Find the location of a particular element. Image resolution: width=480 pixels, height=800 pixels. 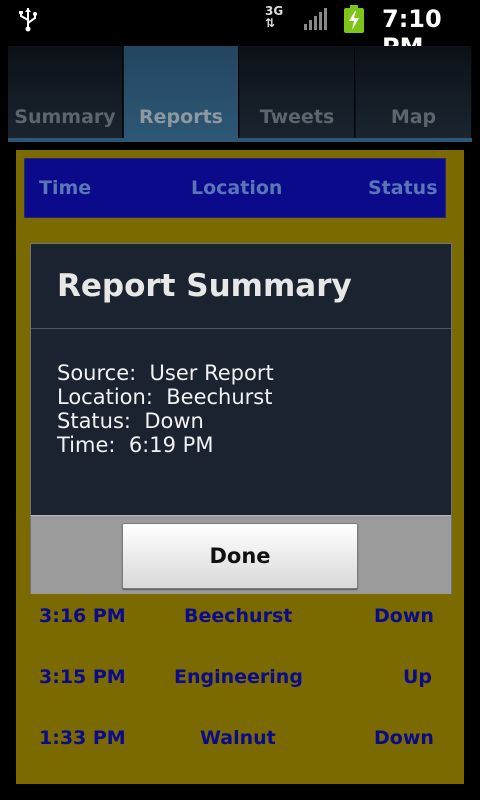

table-header: Time Location Status is located at coordinates (235, 188).